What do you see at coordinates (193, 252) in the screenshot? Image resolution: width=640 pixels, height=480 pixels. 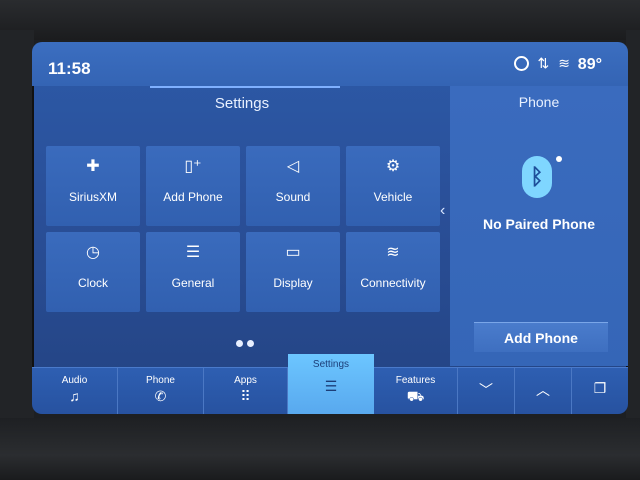 I see `sliders-icon: ☰` at bounding box center [193, 252].